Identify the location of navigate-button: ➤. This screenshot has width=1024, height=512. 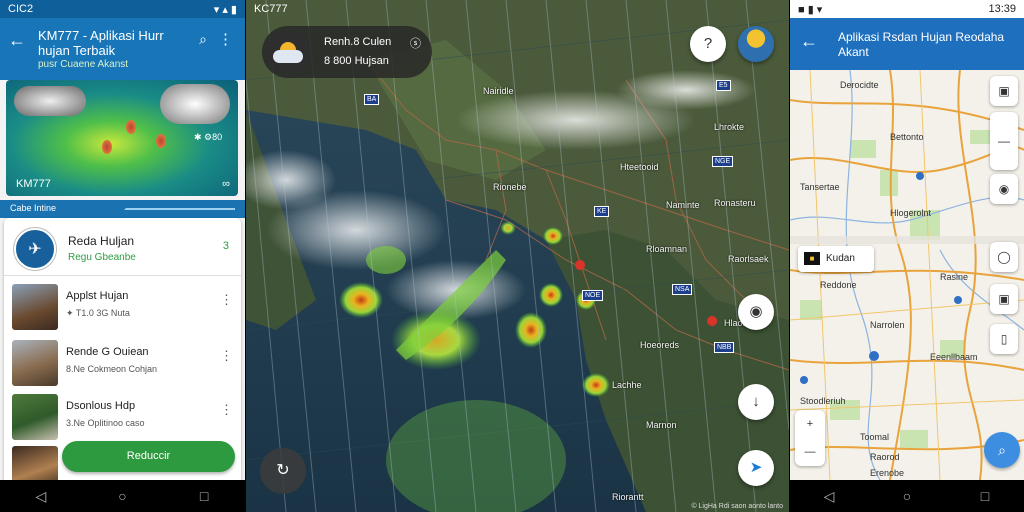
(756, 468).